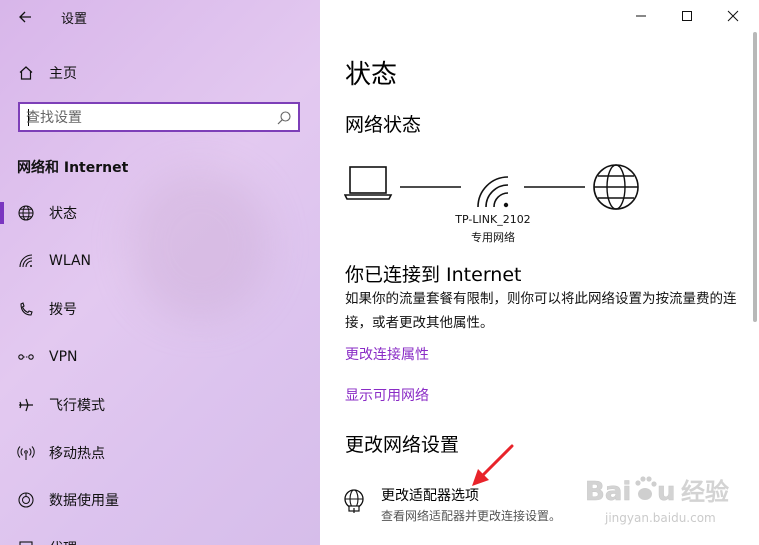  I want to click on minimize-icon, so click(641, 16).